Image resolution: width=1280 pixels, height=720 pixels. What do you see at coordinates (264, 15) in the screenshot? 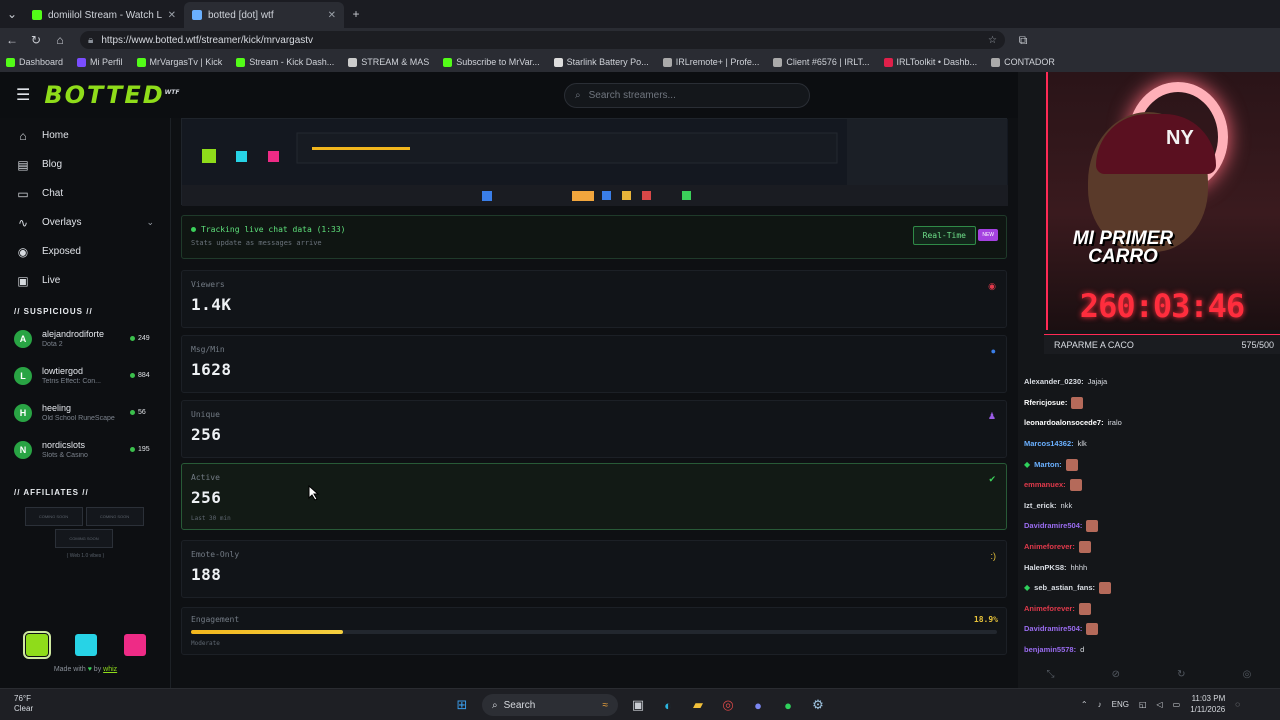
I see `tab-botted: botted [dot] wtf ✕` at bounding box center [264, 15].